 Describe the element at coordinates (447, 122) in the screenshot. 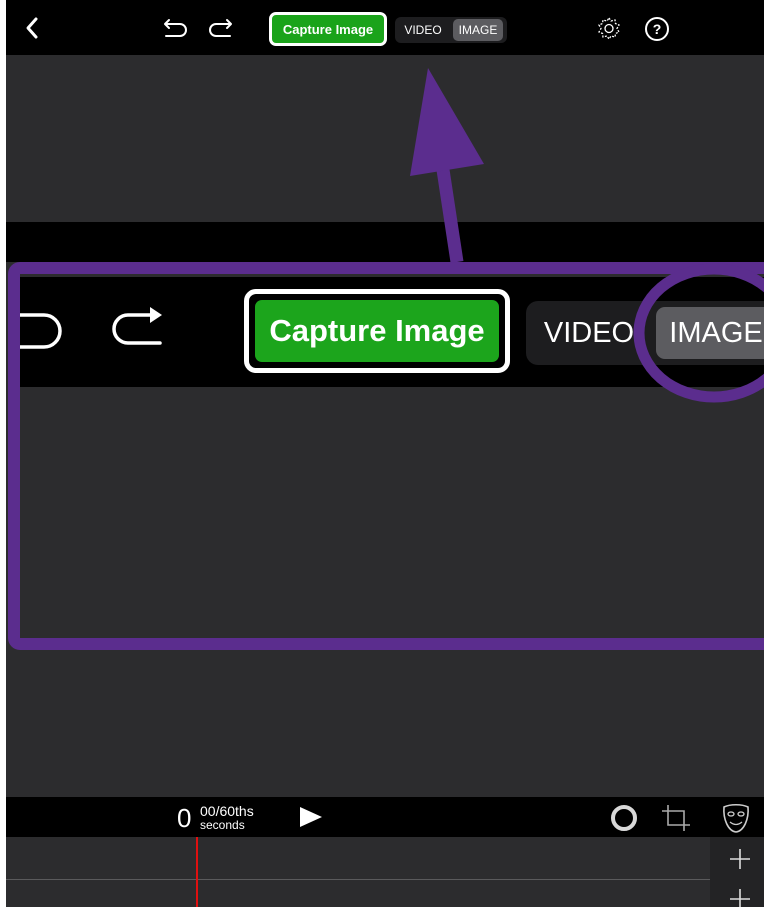

I see `annotation-arrow-head` at that location.